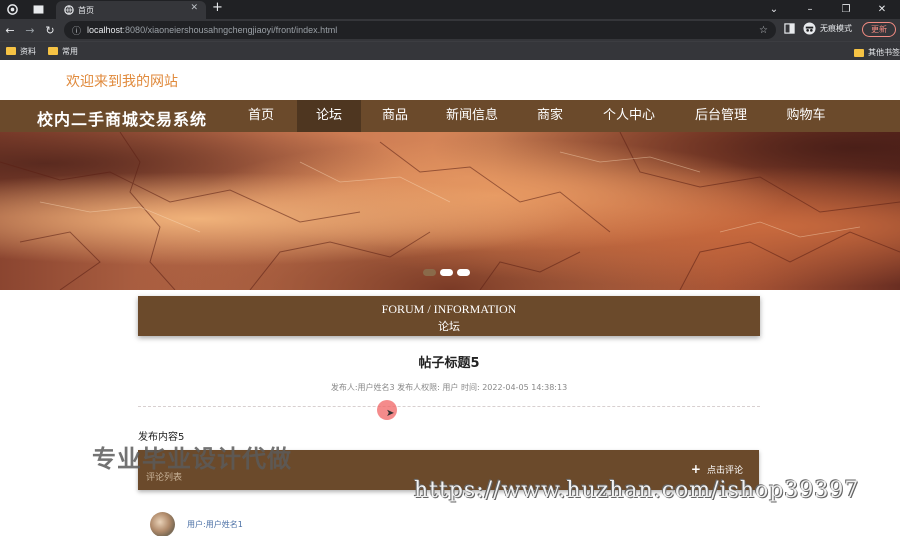  What do you see at coordinates (450, 9) in the screenshot?
I see `browser-tab-bar: 首页 ✕ + ⌄ – ❐ ✕` at bounding box center [450, 9].